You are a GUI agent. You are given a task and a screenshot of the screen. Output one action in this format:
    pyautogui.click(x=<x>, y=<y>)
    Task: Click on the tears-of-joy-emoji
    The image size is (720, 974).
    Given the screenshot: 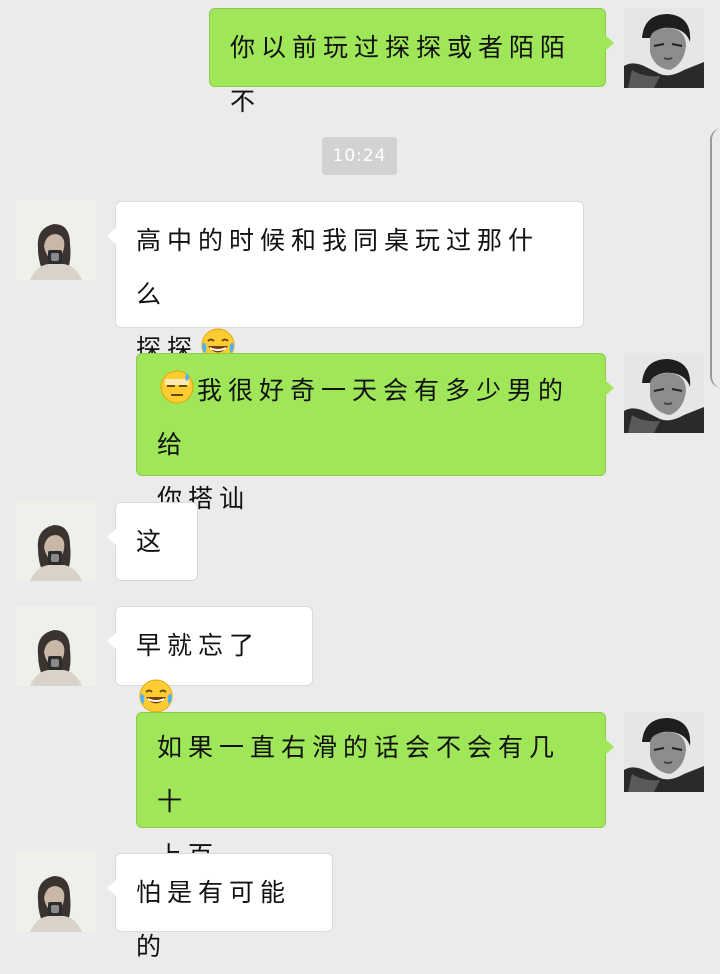 What is the action you would take?
    pyautogui.click(x=156, y=696)
    